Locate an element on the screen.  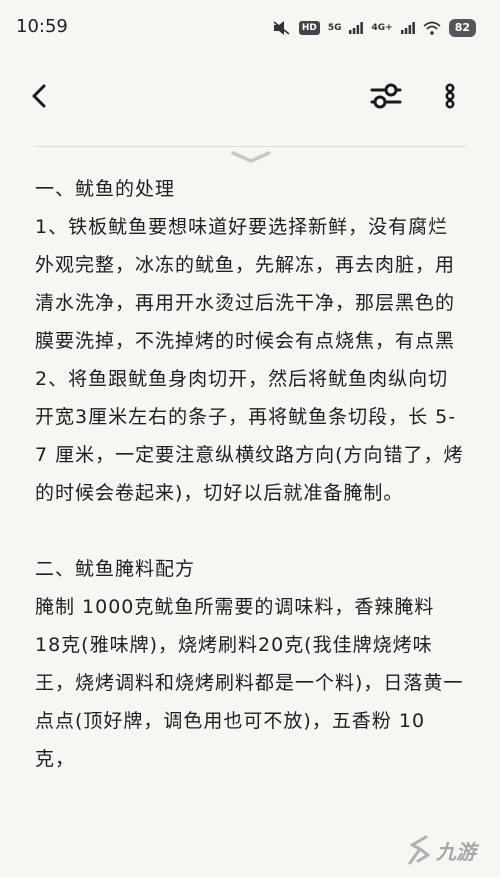
status-bar: 10:59 HD 5G 4G+ 82 is located at coordinates (250, 30).